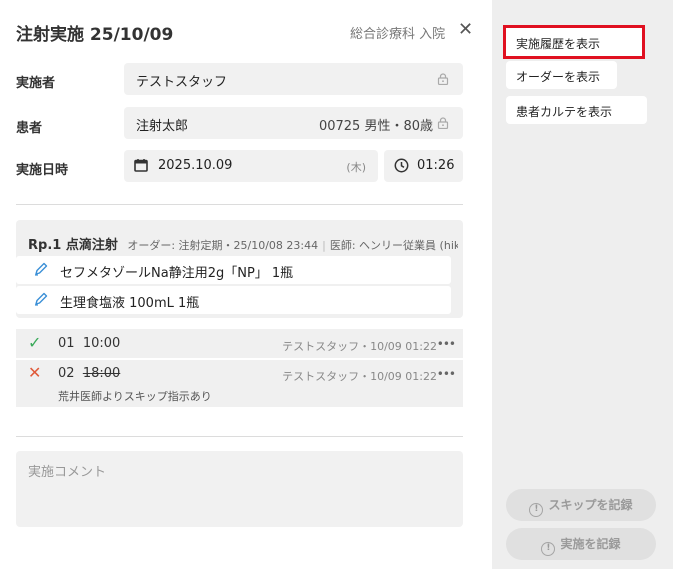 The height and width of the screenshot is (569, 673). I want to click on drug-row: セフメタゾールNa静注用2g「NP」 1瓶, so click(233, 270).